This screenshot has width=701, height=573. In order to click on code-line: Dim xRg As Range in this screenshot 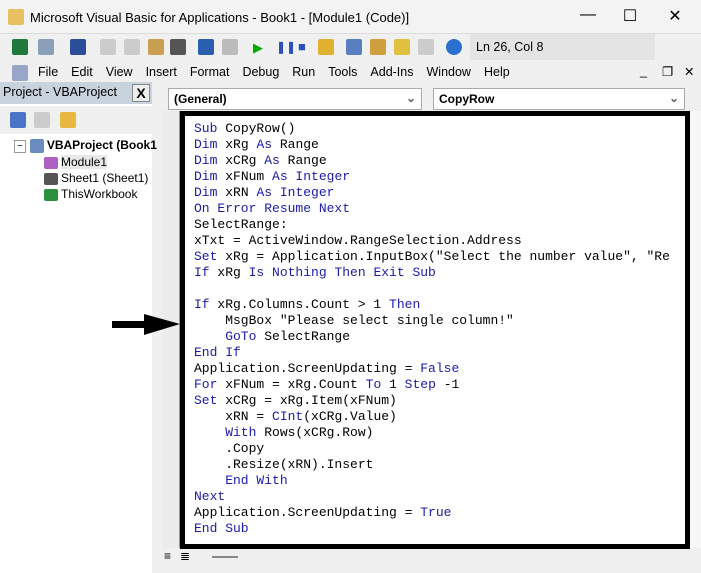, I will do `click(439, 145)`.